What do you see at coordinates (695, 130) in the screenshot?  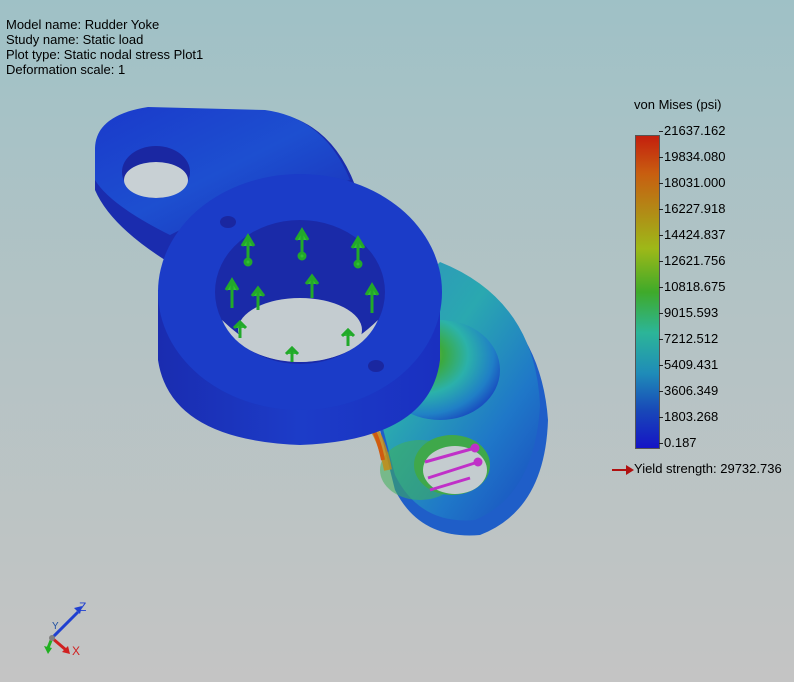 I see `legend-tick-label: 21637.162` at bounding box center [695, 130].